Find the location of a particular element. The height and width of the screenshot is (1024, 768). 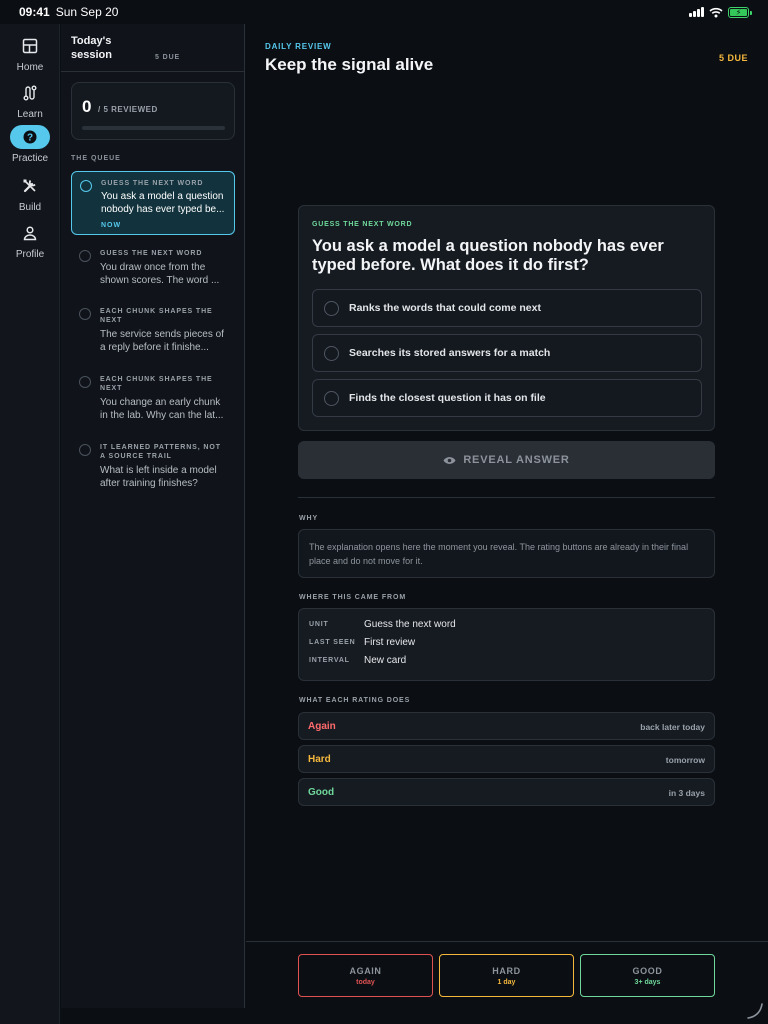

eye-icon is located at coordinates (449, 460).